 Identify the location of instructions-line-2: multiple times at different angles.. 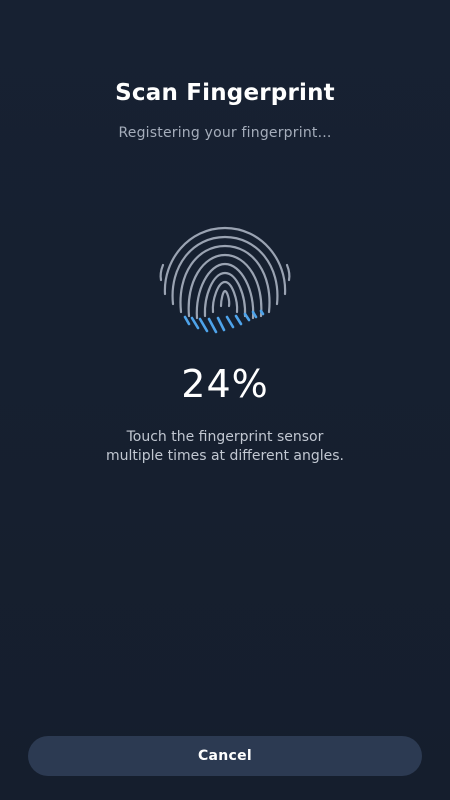
(224, 456).